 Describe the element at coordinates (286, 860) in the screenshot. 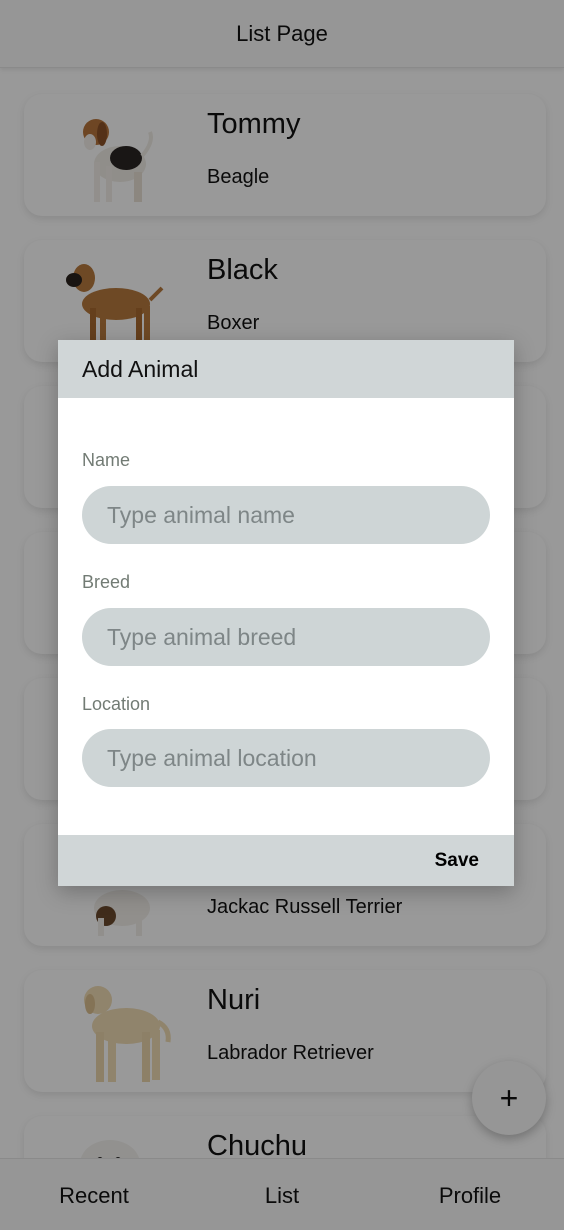

I see `dialog-footer: Save` at that location.